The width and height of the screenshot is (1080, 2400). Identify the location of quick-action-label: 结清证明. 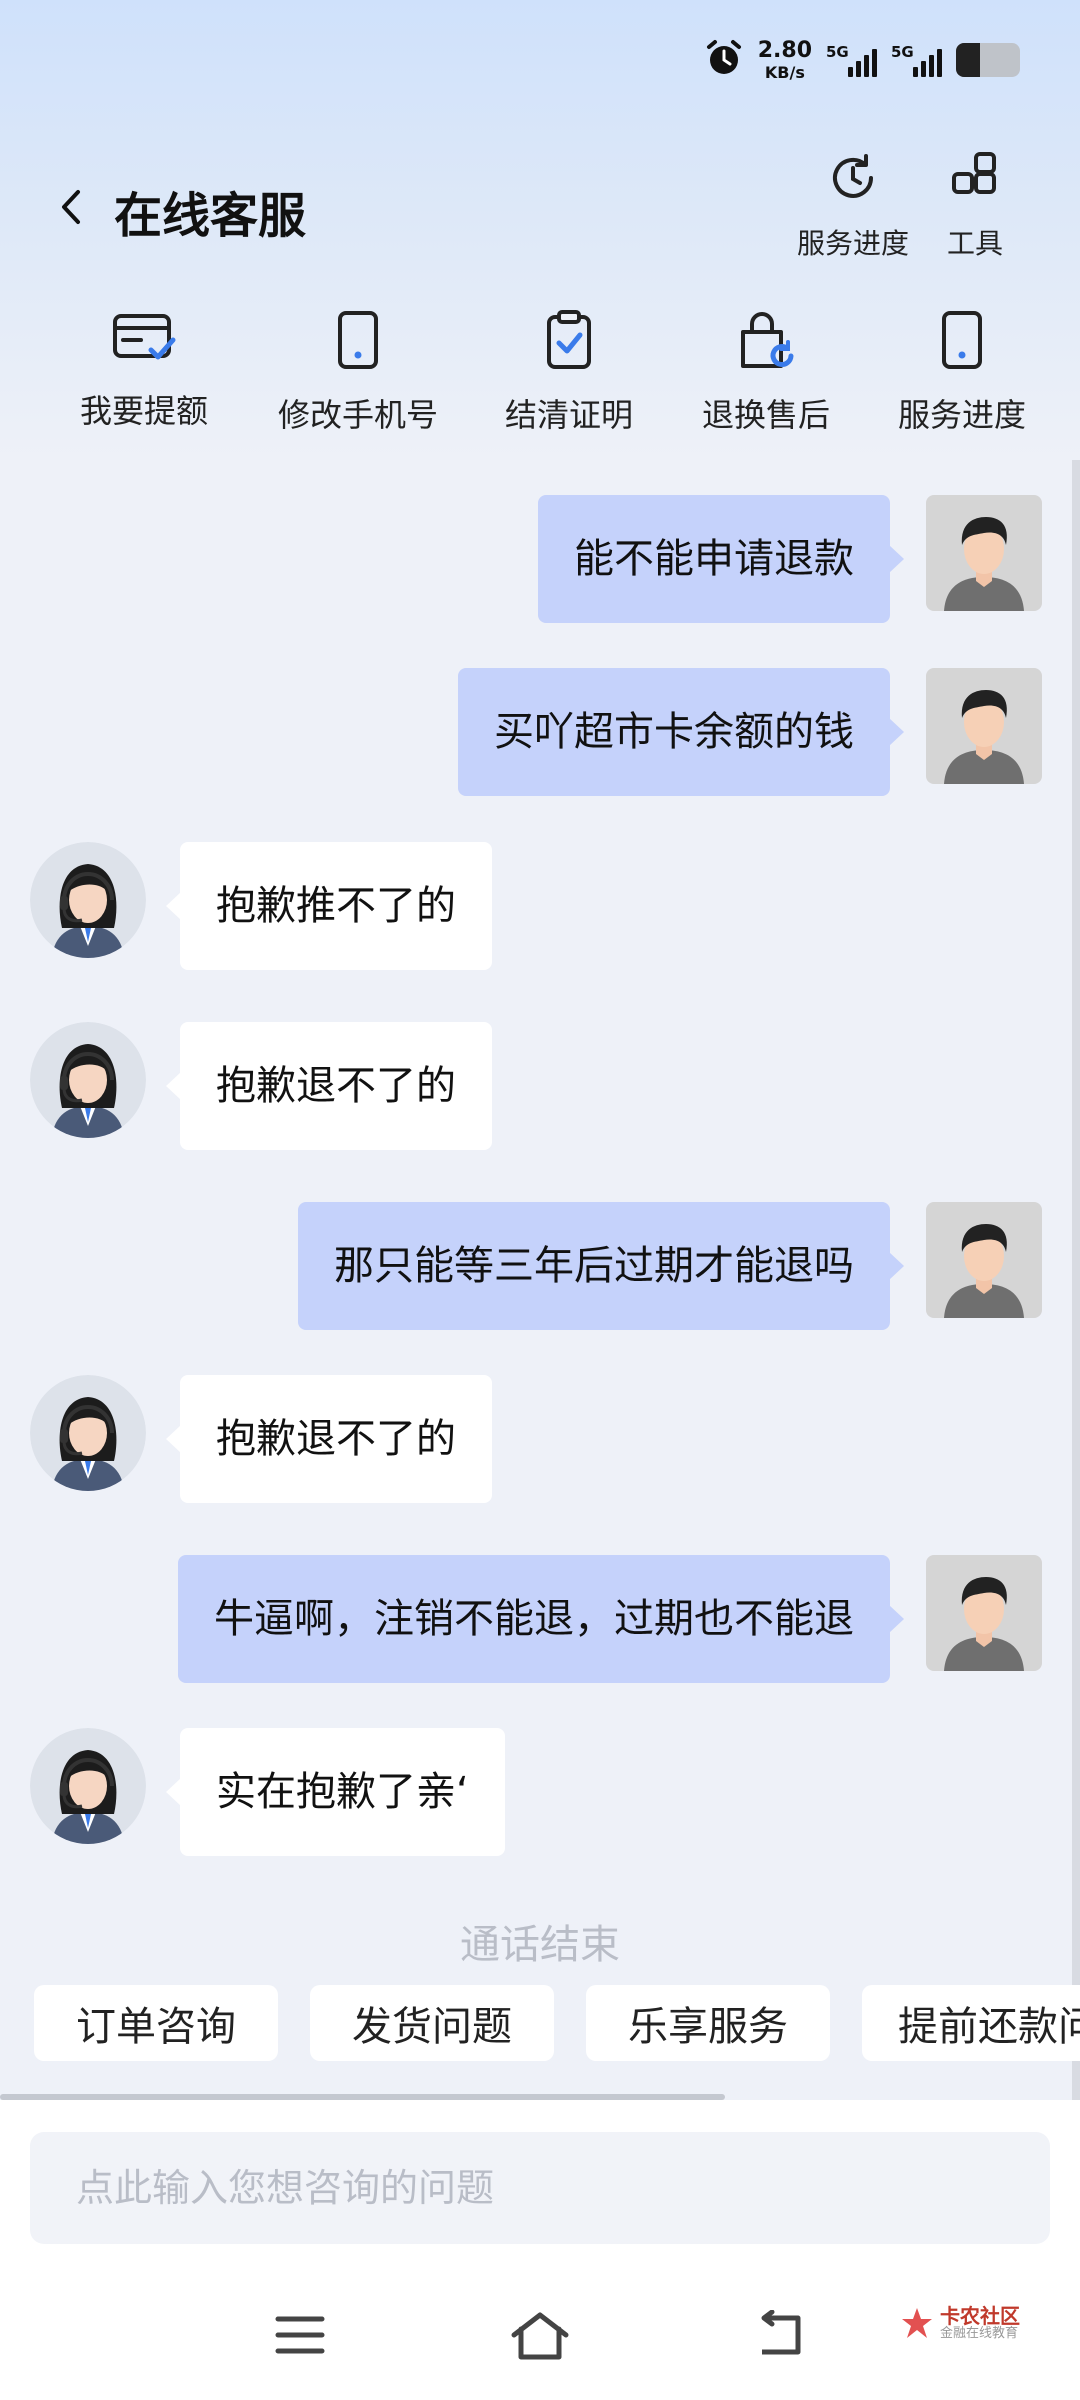
(568, 415).